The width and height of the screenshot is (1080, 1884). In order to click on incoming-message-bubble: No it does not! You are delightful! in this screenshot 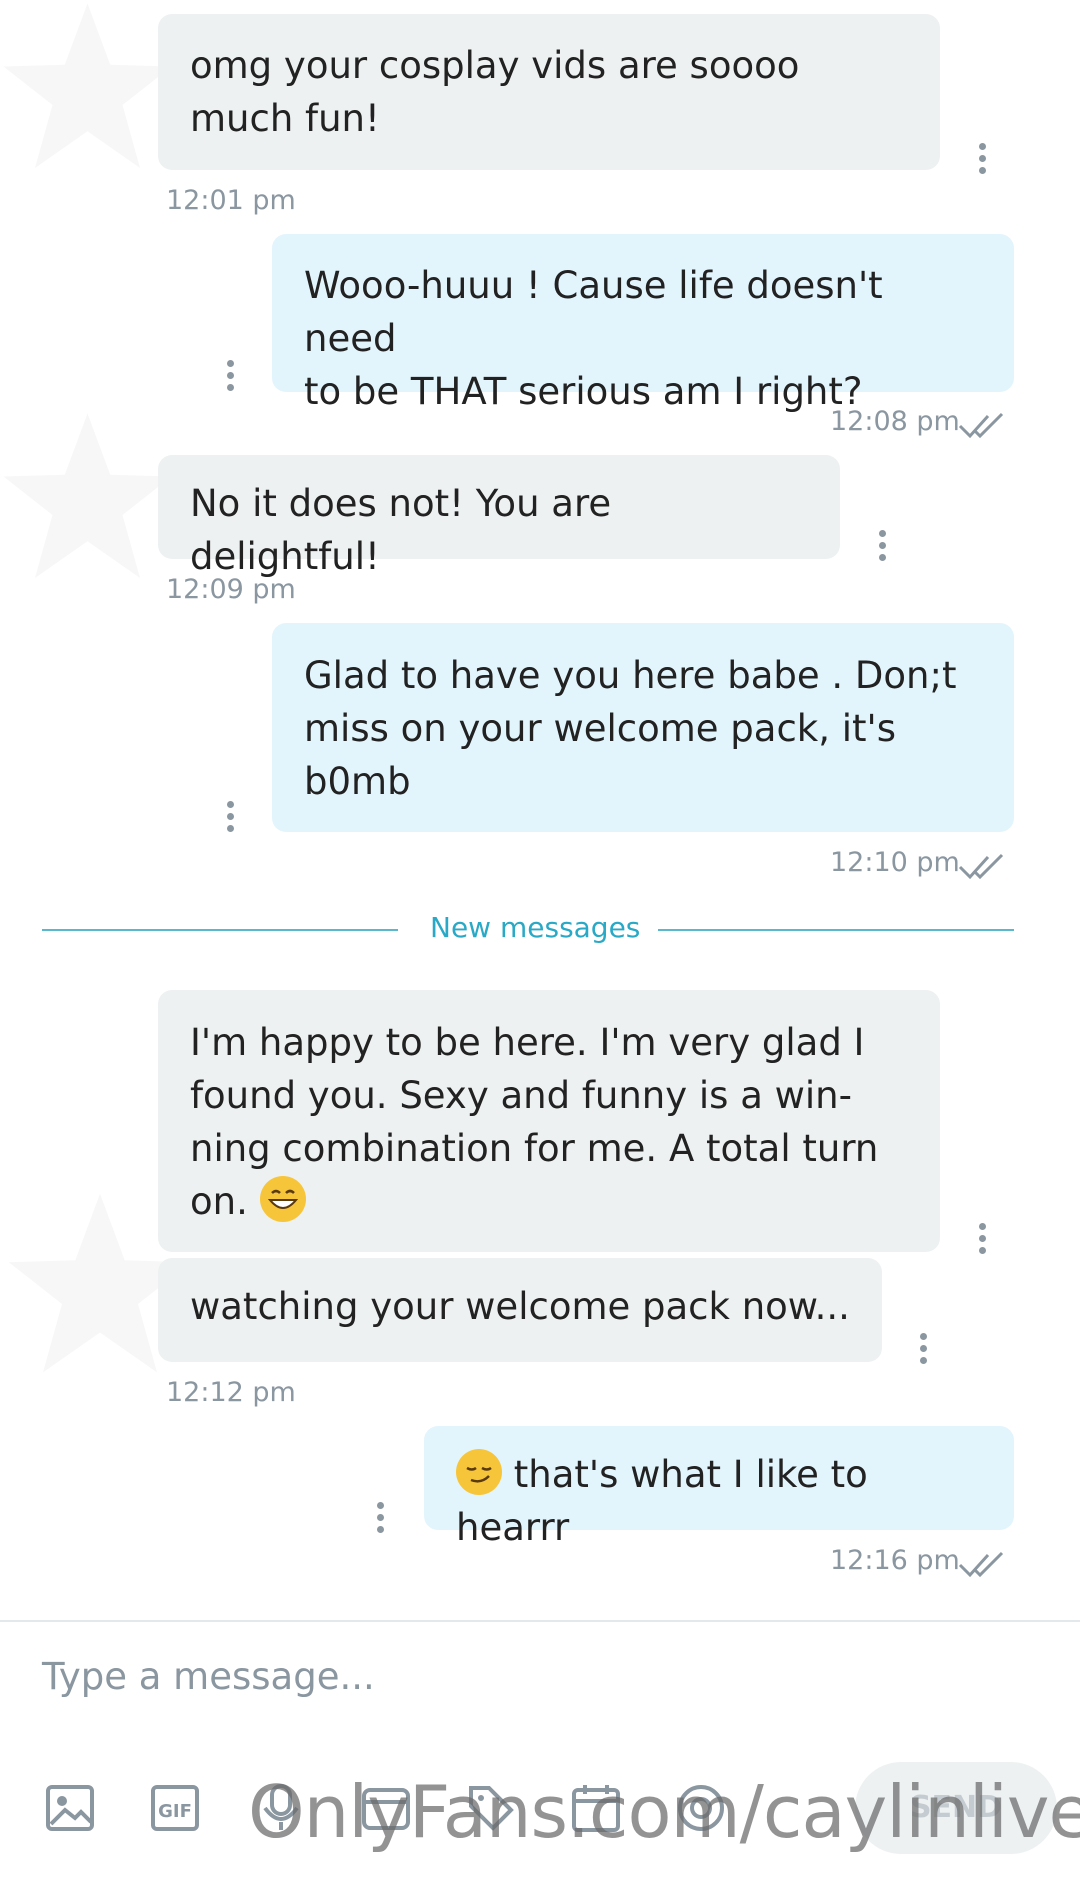, I will do `click(499, 516)`.